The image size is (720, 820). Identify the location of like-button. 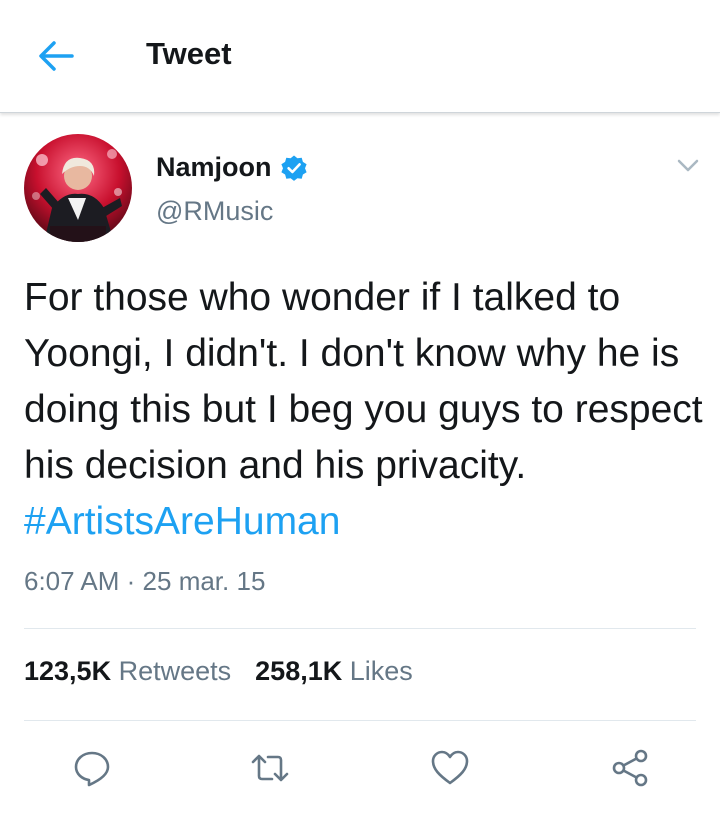
(450, 768).